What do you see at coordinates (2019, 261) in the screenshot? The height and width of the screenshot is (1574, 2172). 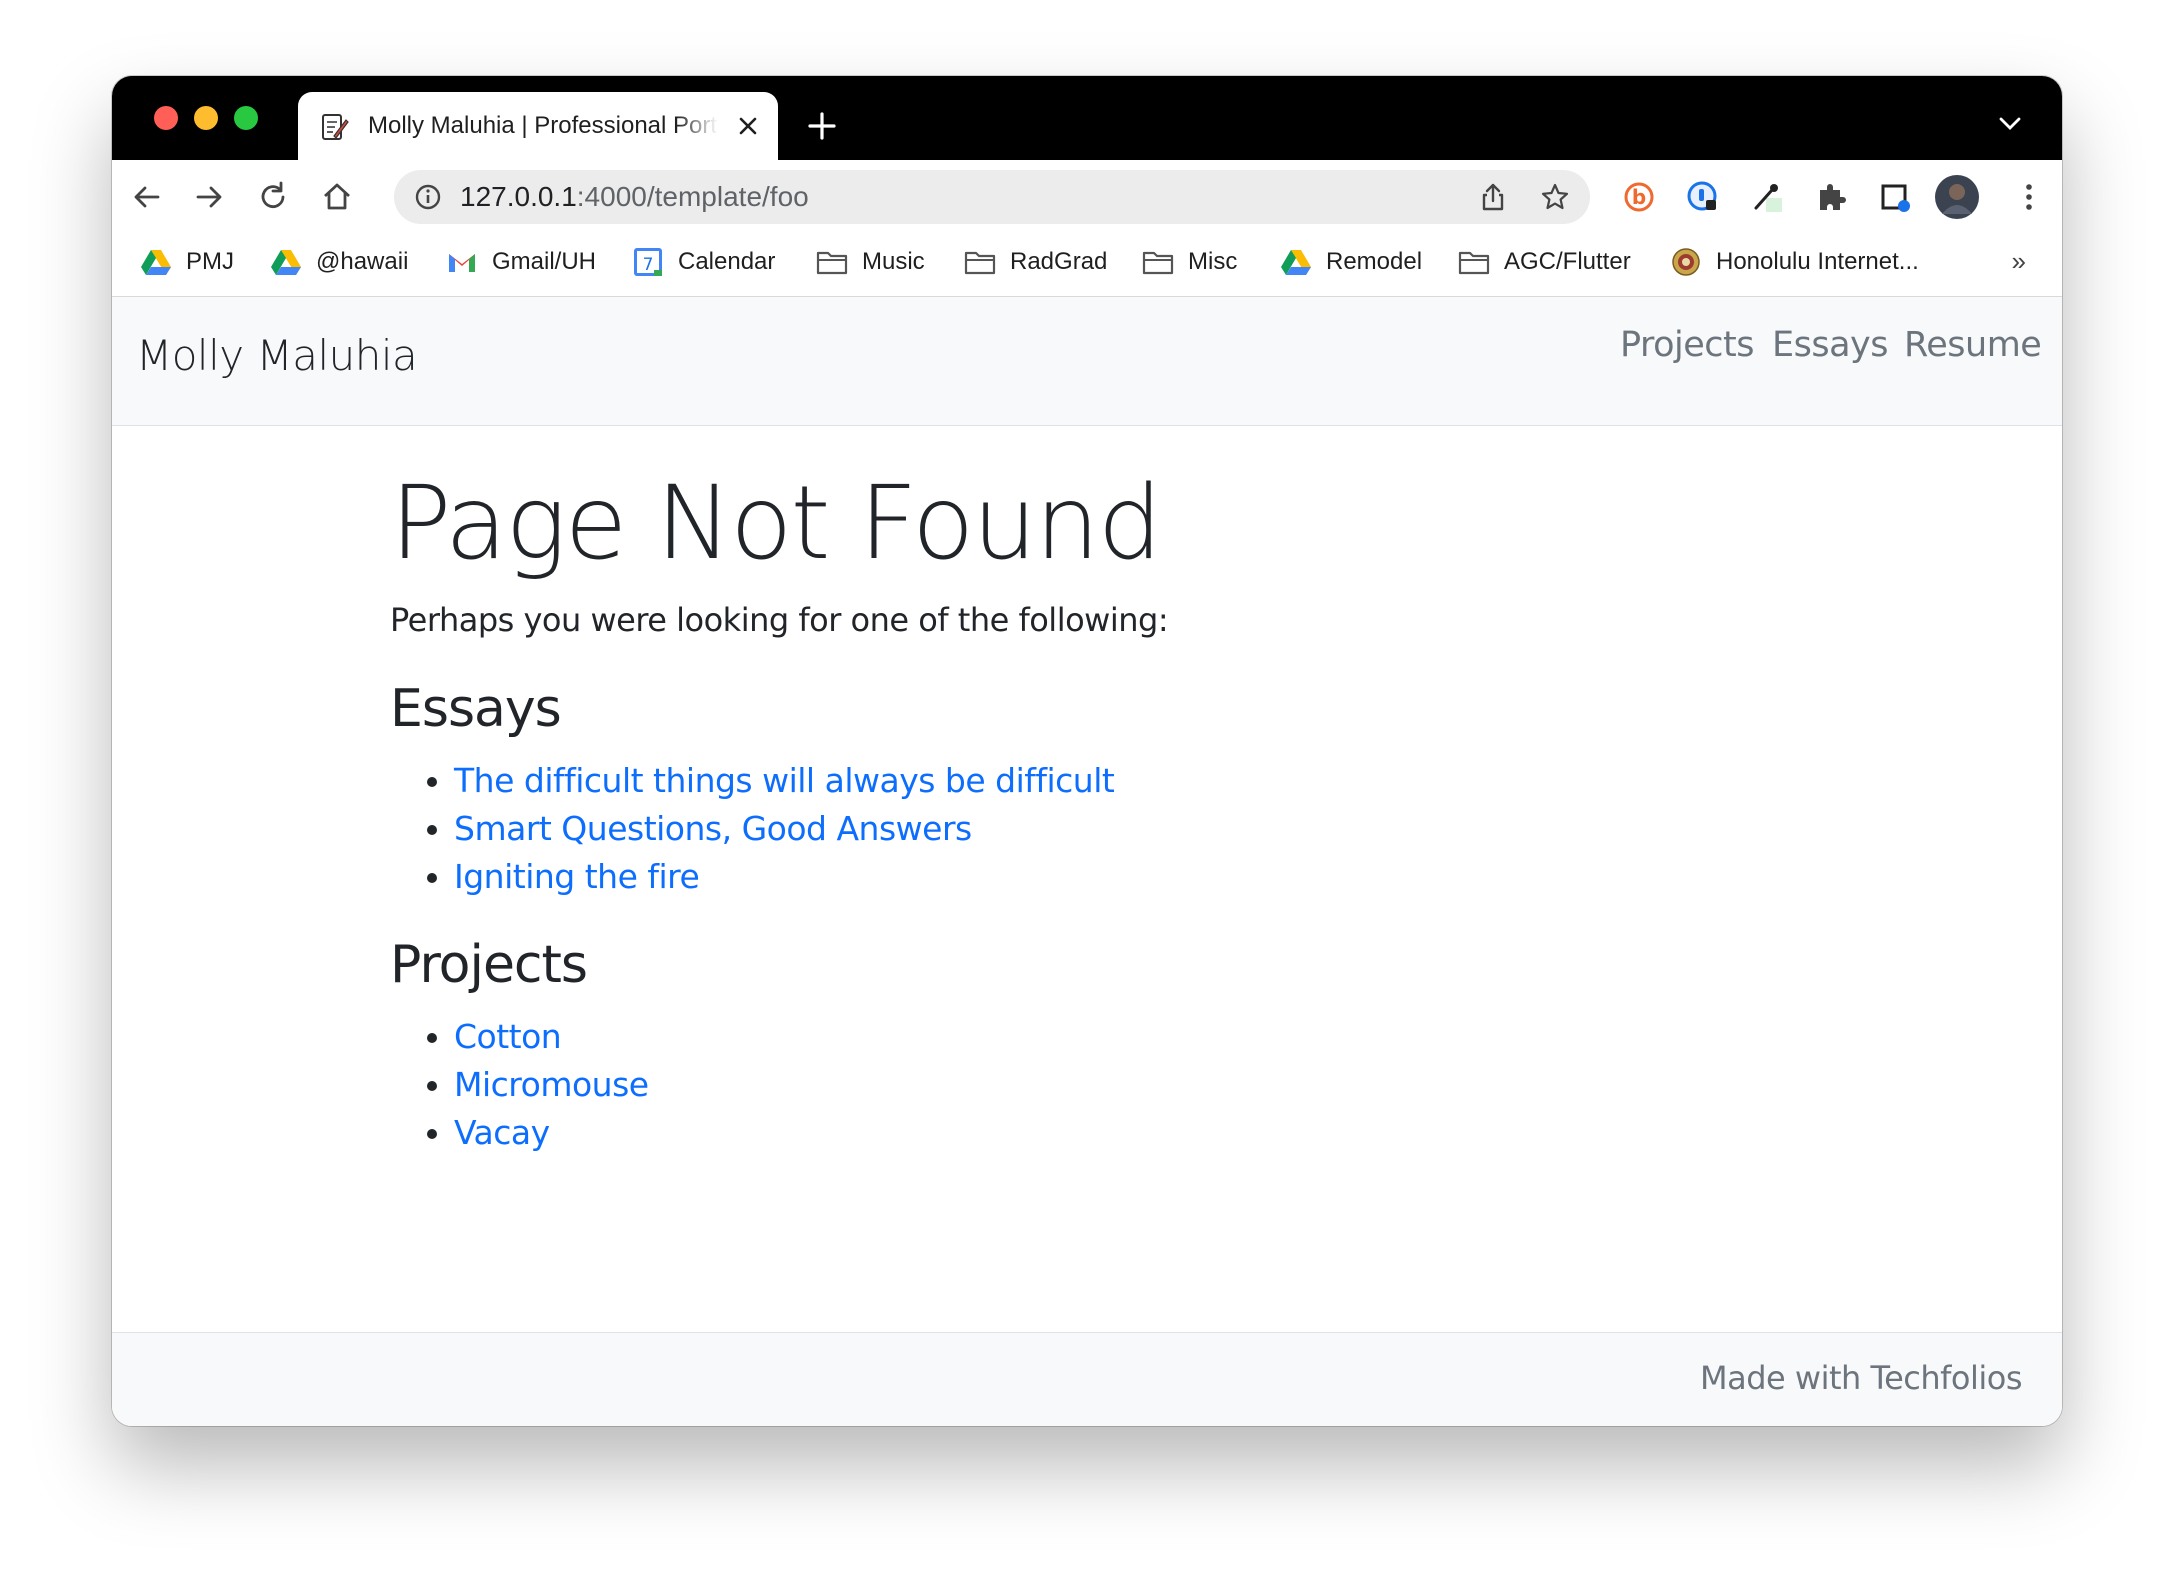 I see `bookmarks-overflow-button: »` at bounding box center [2019, 261].